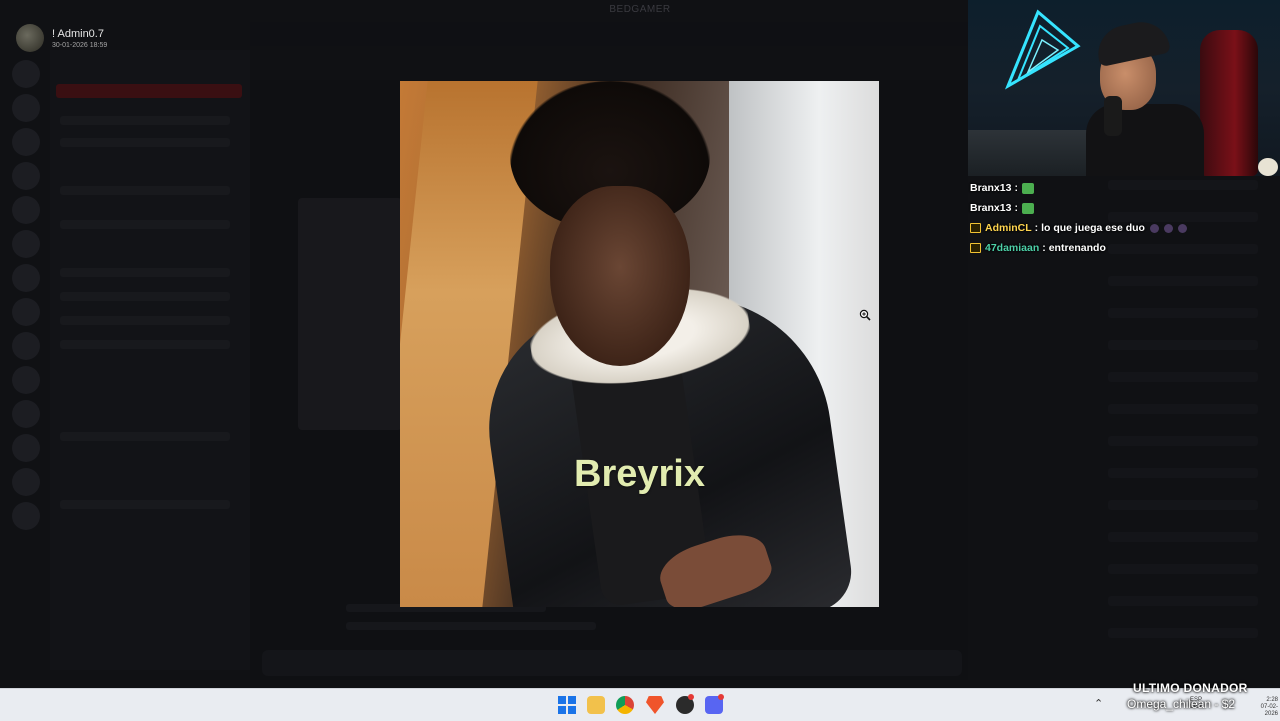  I want to click on message-attachment, so click(350, 314).